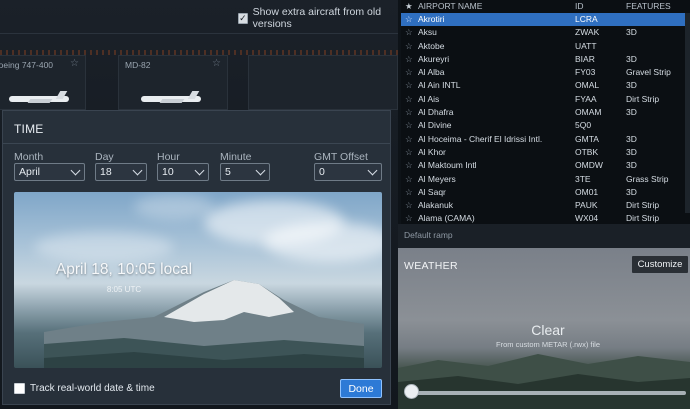 The height and width of the screenshot is (409, 690). Describe the element at coordinates (183, 172) in the screenshot. I see `hour-select: 10` at that location.